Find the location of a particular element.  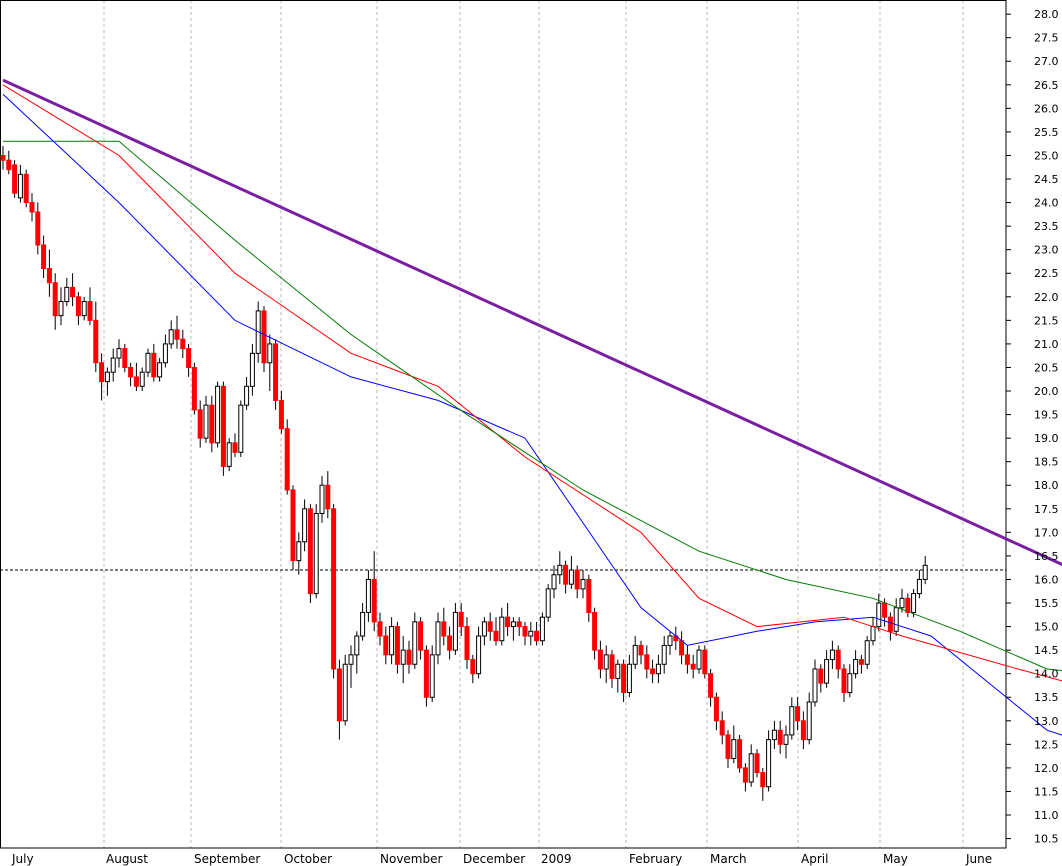

y-tick-label-4: 12.5 is located at coordinates (1046, 744).